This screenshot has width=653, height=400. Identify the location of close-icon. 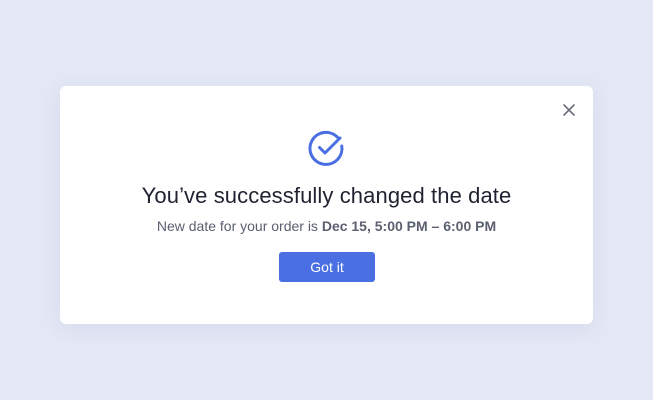
(569, 110).